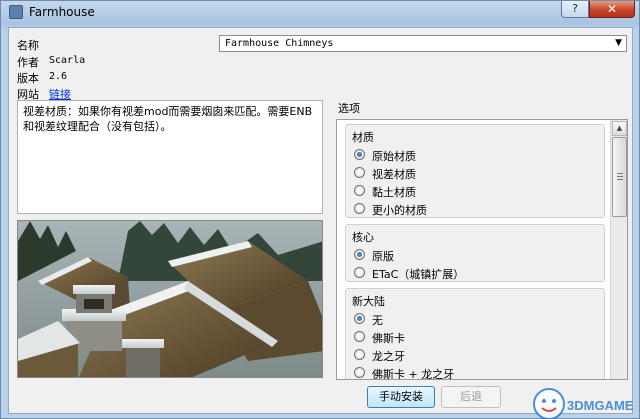 Image resolution: width=640 pixels, height=419 pixels. What do you see at coordinates (279, 43) in the screenshot?
I see `plugin-select-value: Farmhouse Chimneys` at bounding box center [279, 43].